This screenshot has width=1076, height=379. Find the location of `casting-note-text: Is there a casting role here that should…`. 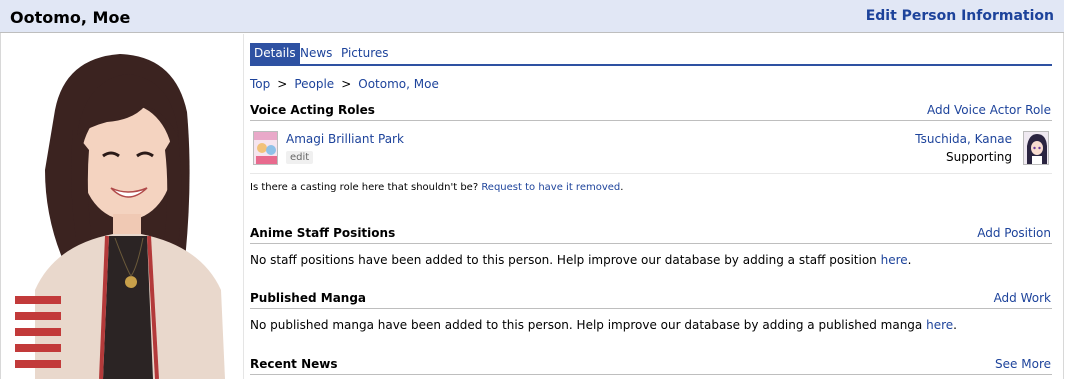

casting-note-text: Is there a casting role here that should… is located at coordinates (366, 187).